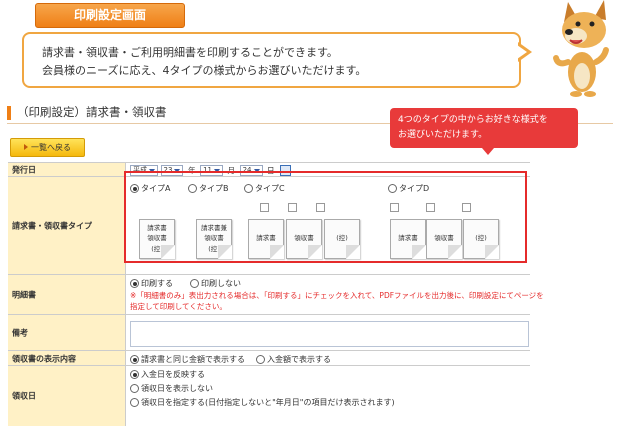  Describe the element at coordinates (522, 52) in the screenshot. I see `intro-tail-inner` at that location.